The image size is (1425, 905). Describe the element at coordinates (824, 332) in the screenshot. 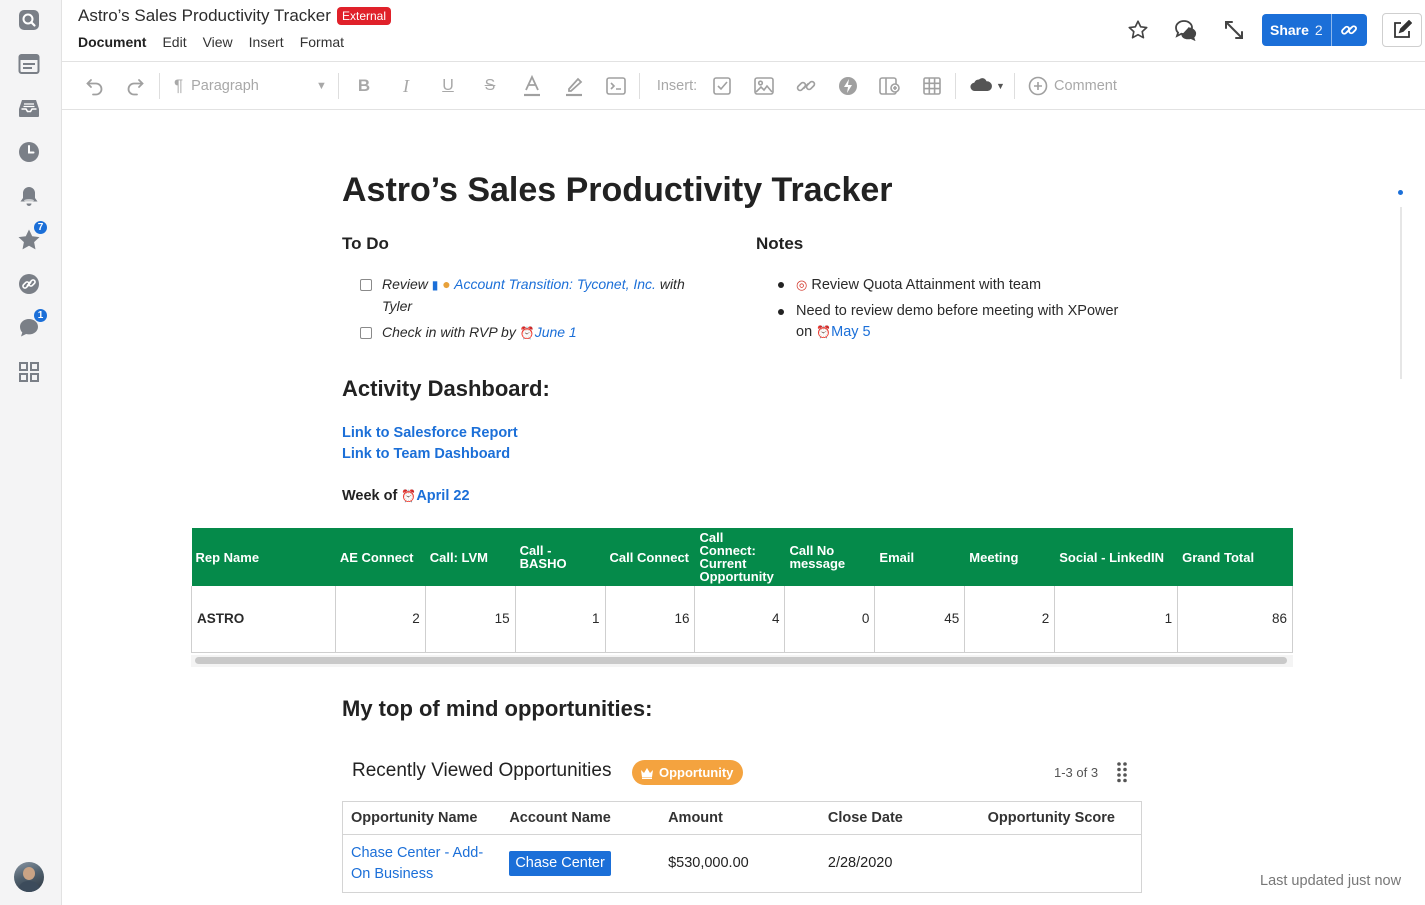

I see `alarm-icon: ⏰` at that location.